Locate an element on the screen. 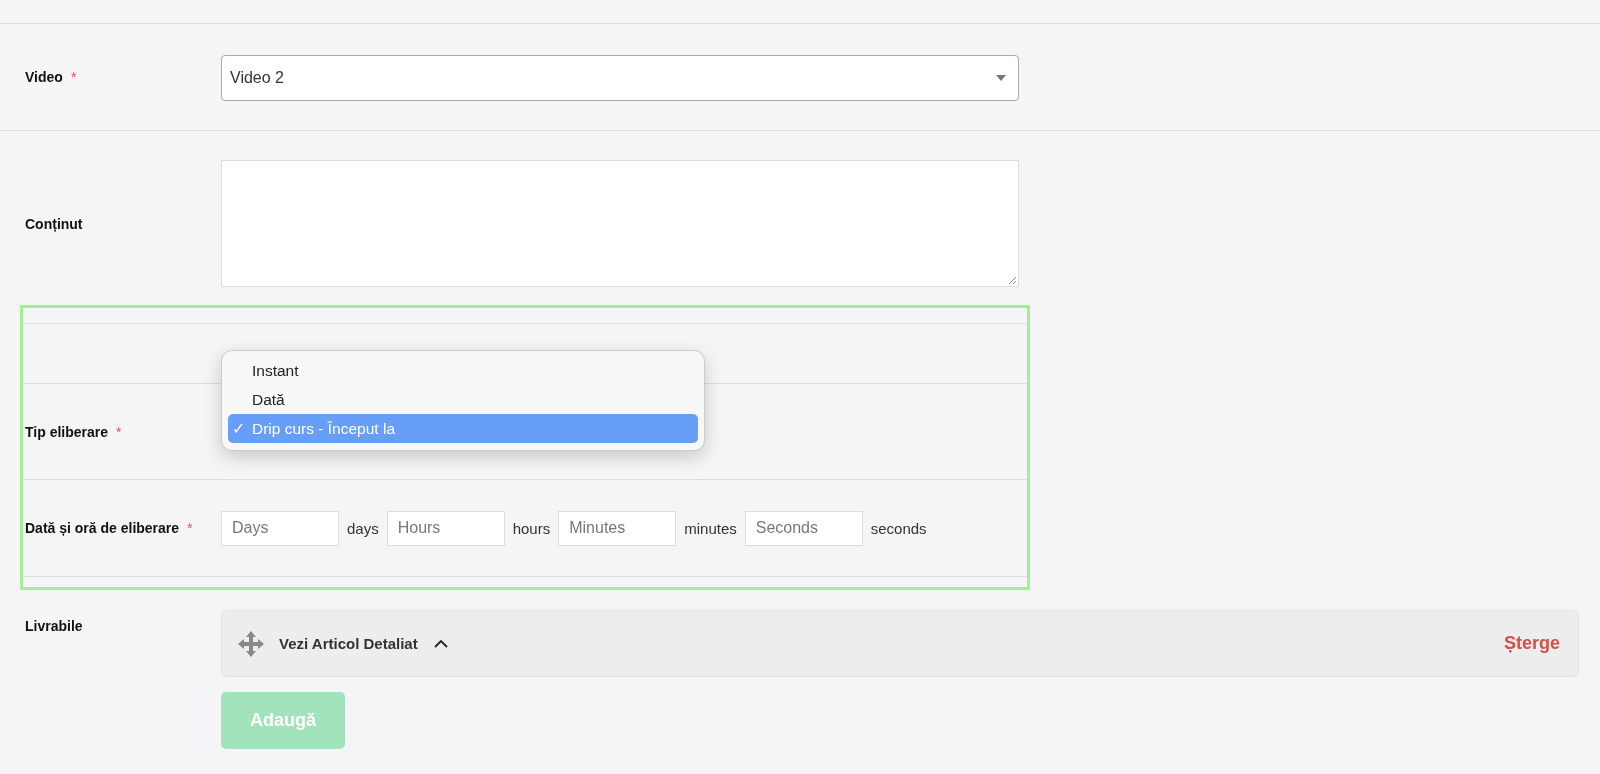 The width and height of the screenshot is (1600, 774). resize-grip-icon is located at coordinates (1012, 280).